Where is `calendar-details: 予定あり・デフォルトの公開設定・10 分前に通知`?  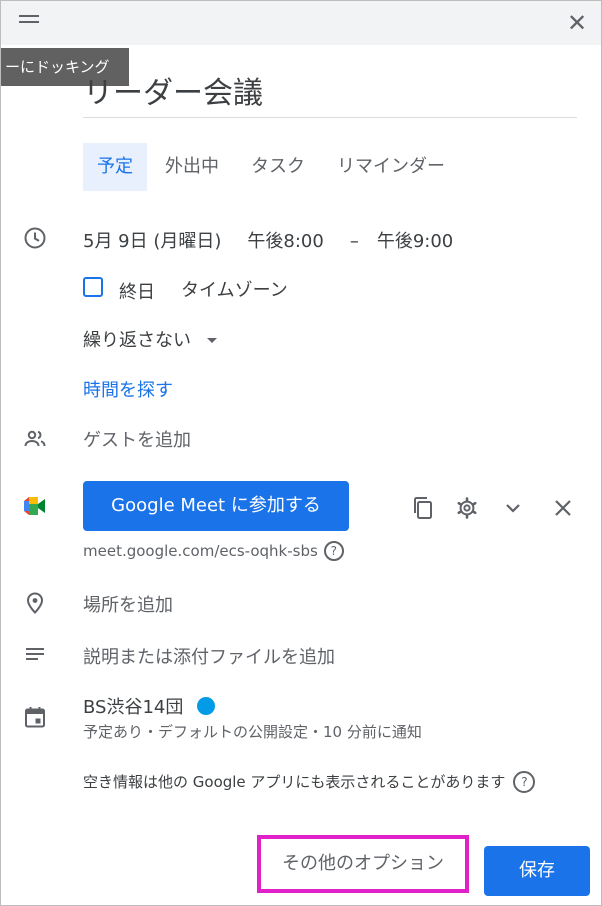
calendar-details: 予定あり・デフォルトの公開設定・10 分前に通知 is located at coordinates (252, 731).